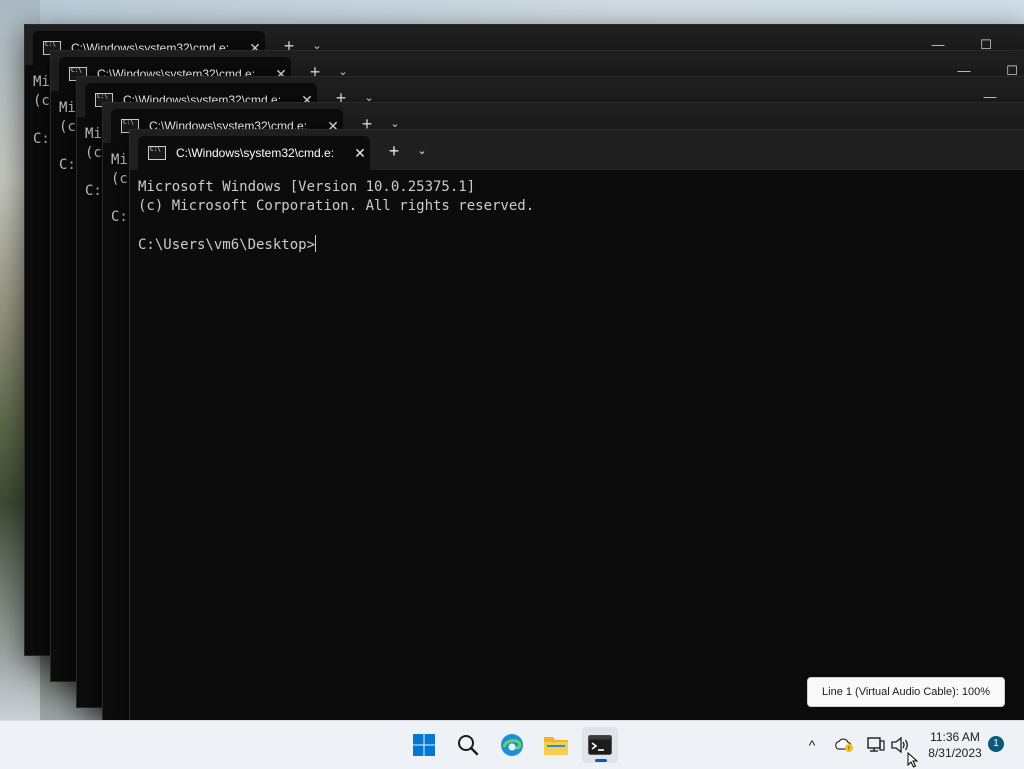 The image size is (1024, 769). I want to click on search-icon, so click(468, 745).